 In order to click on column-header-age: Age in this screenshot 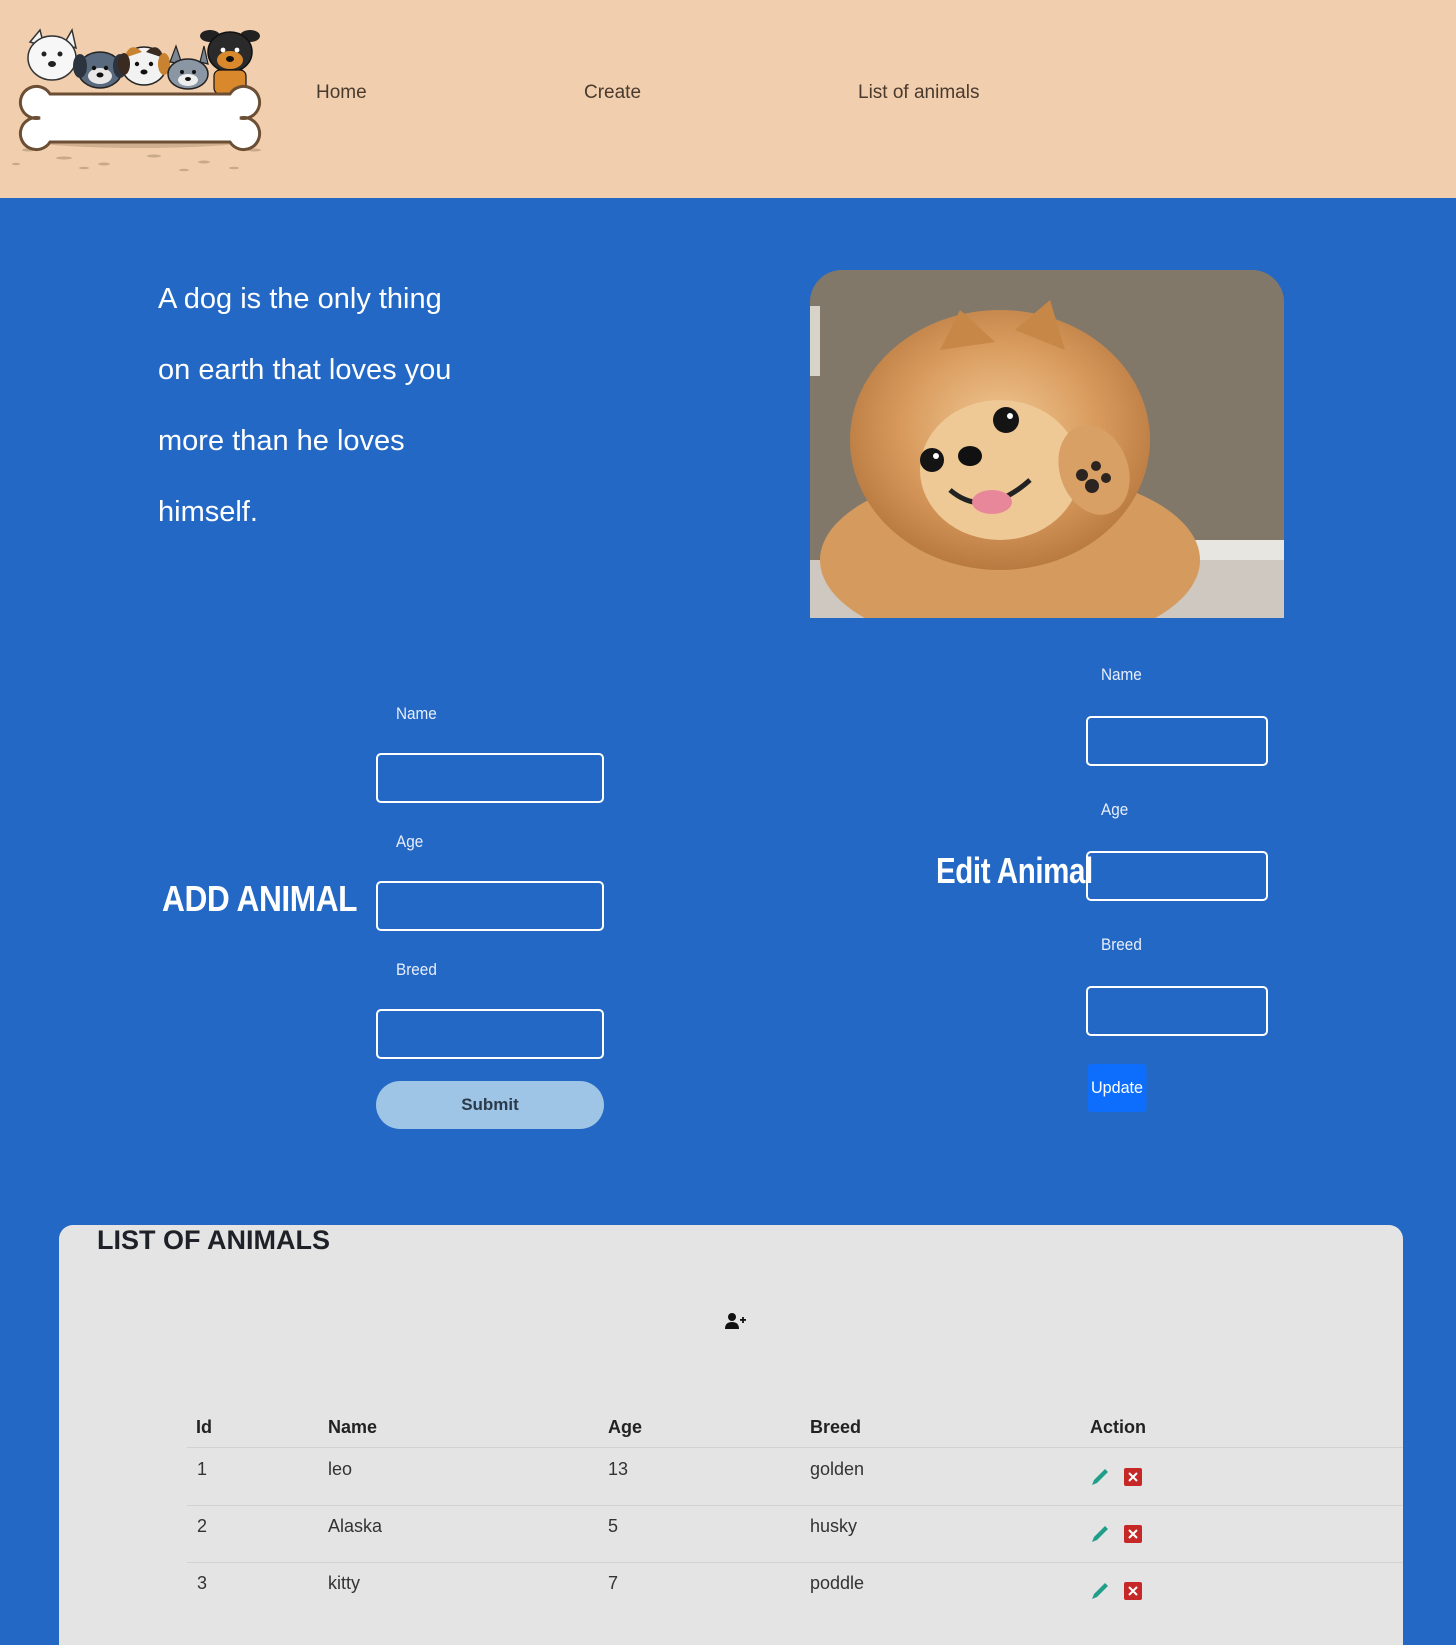, I will do `click(625, 1427)`.